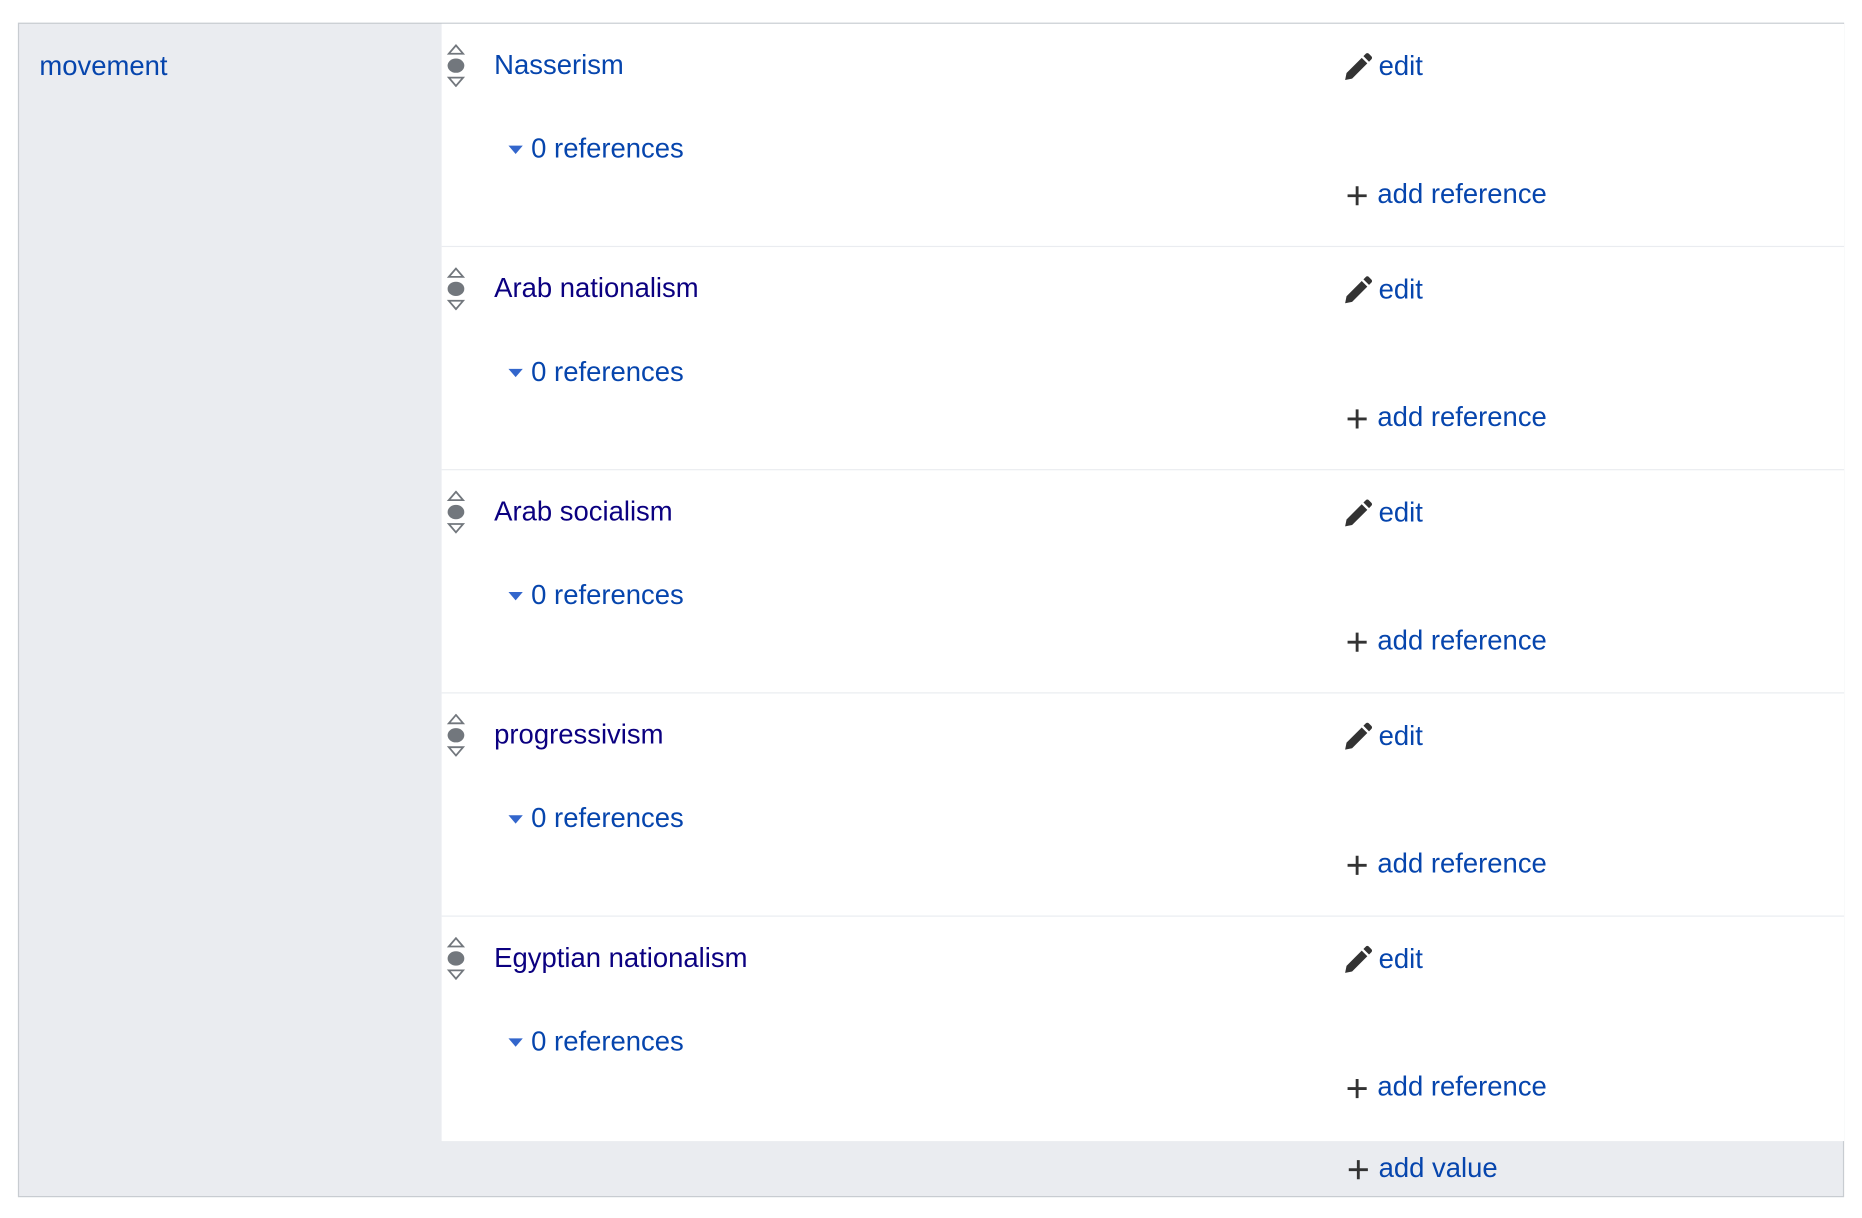 Image resolution: width=1862 pixels, height=1218 pixels. What do you see at coordinates (578, 735) in the screenshot?
I see `statement-value-link: progressivism` at bounding box center [578, 735].